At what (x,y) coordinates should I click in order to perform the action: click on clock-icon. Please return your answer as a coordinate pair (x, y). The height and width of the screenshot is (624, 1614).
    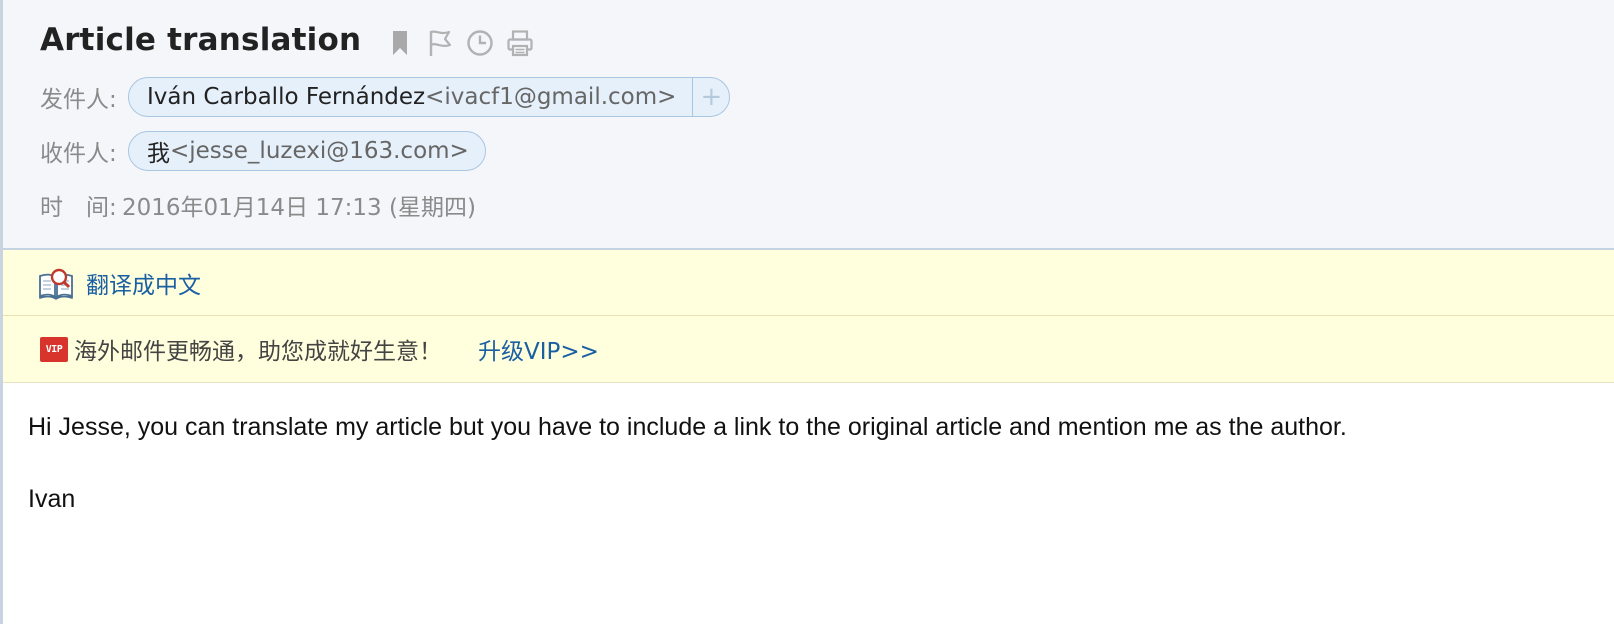
    Looking at the image, I should click on (480, 43).